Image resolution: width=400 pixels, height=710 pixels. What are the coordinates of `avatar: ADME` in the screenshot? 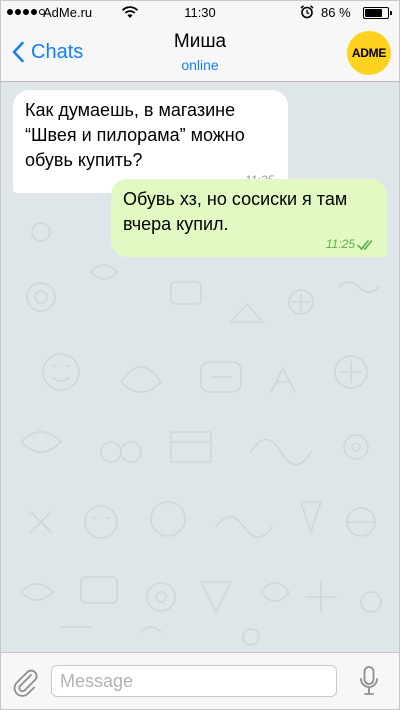 It's located at (369, 53).